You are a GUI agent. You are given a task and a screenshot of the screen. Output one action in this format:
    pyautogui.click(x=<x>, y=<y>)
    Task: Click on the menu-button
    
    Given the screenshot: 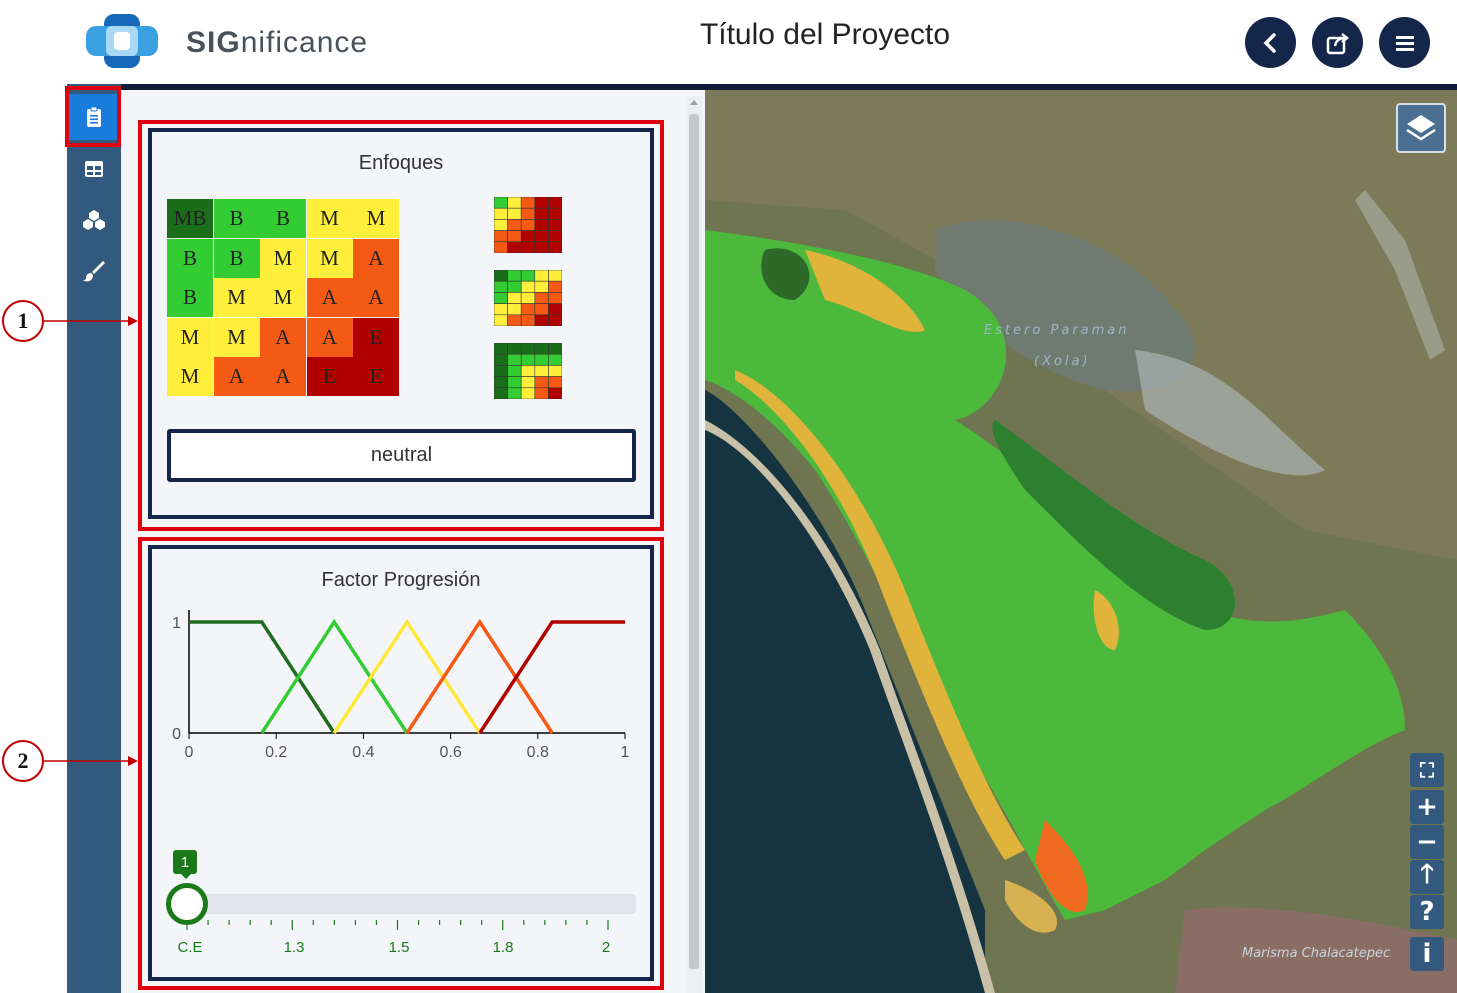 What is the action you would take?
    pyautogui.click(x=1404, y=42)
    